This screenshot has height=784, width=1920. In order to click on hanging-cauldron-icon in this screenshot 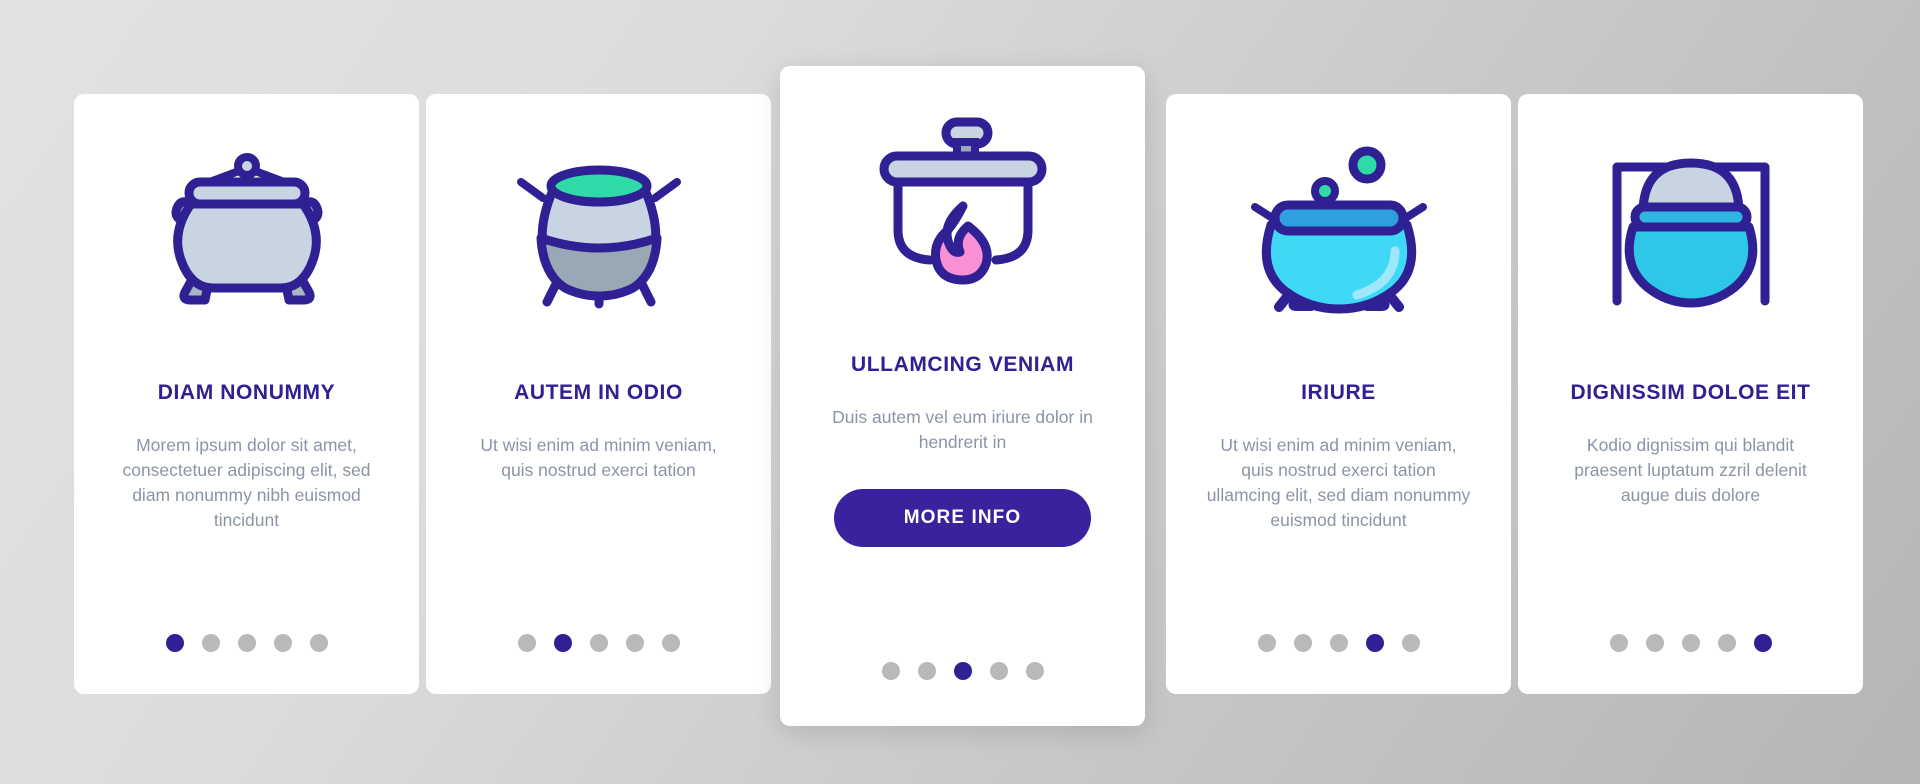, I will do `click(1690, 229)`.